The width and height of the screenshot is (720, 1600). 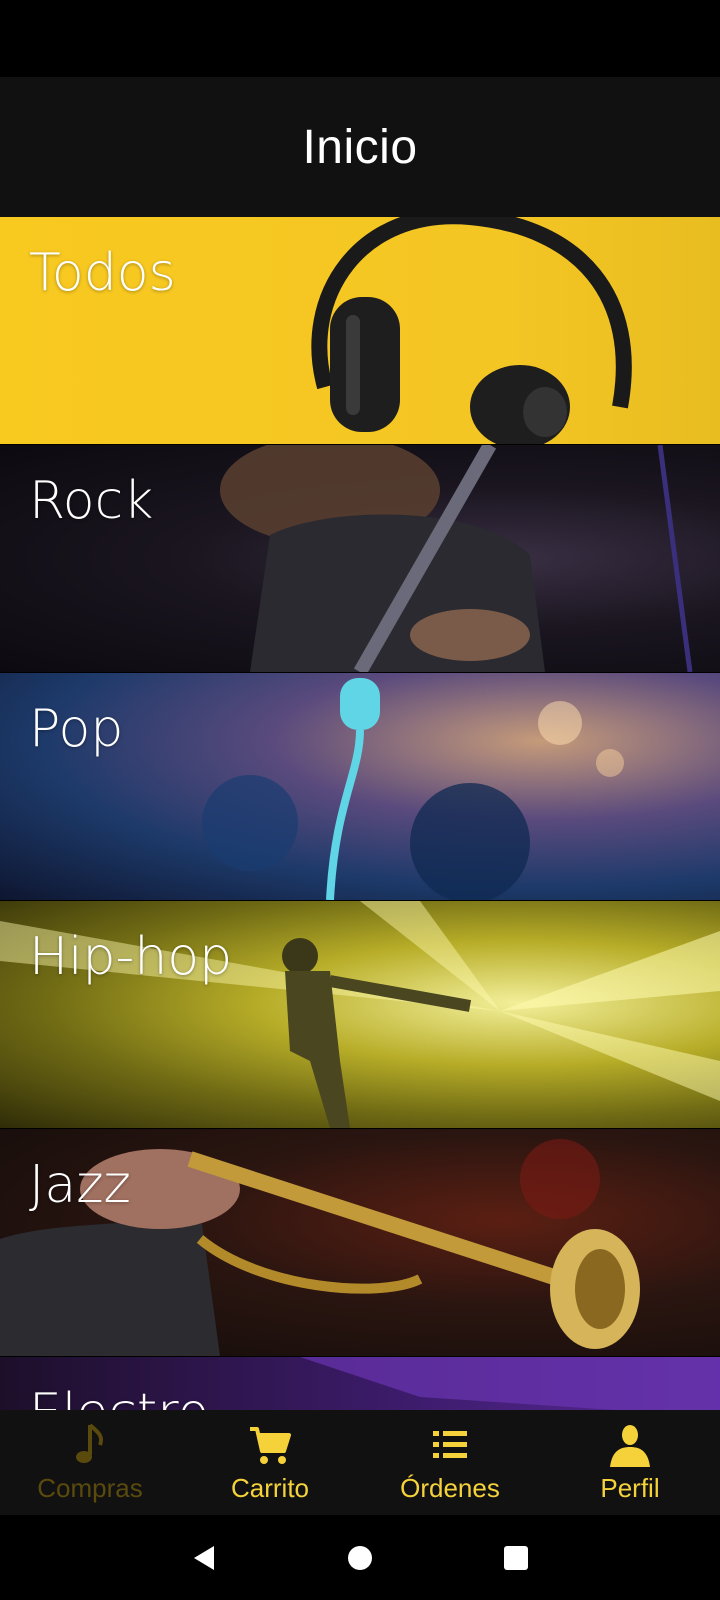 What do you see at coordinates (119, 1396) in the screenshot?
I see `category-label: Electro` at bounding box center [119, 1396].